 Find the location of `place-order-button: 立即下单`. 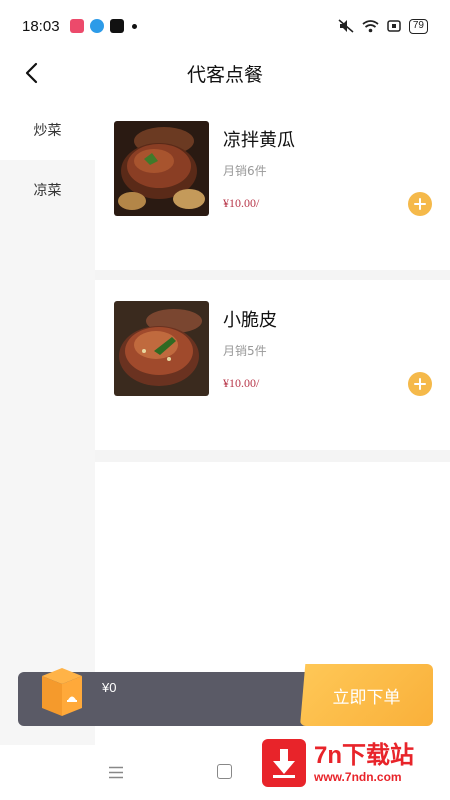

place-order-button: 立即下单 is located at coordinates (366, 695).